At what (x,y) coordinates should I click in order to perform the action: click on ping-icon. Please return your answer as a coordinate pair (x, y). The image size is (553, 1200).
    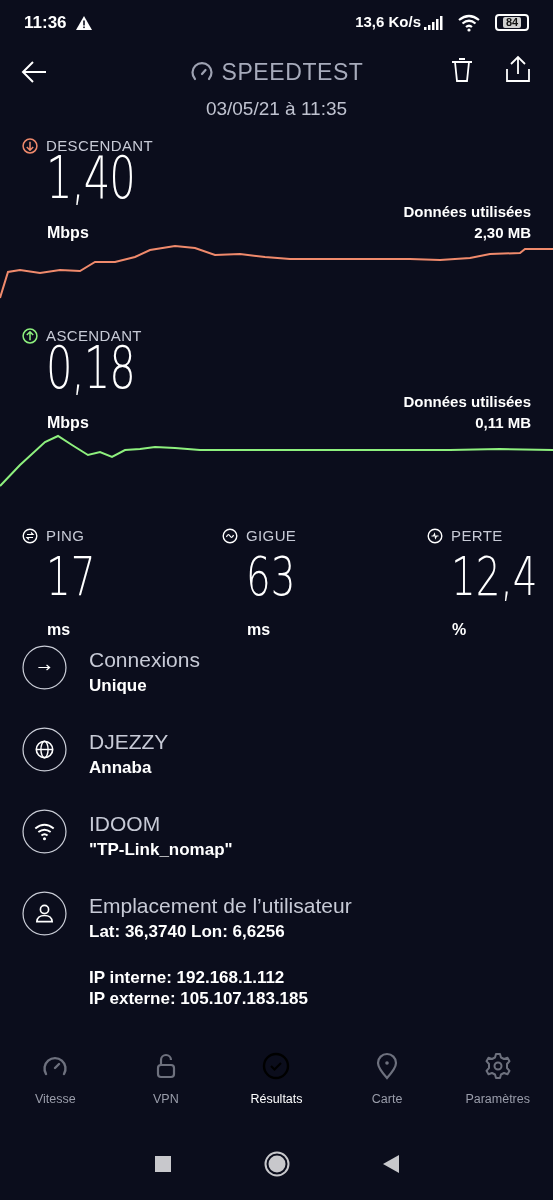
    Looking at the image, I should click on (30, 536).